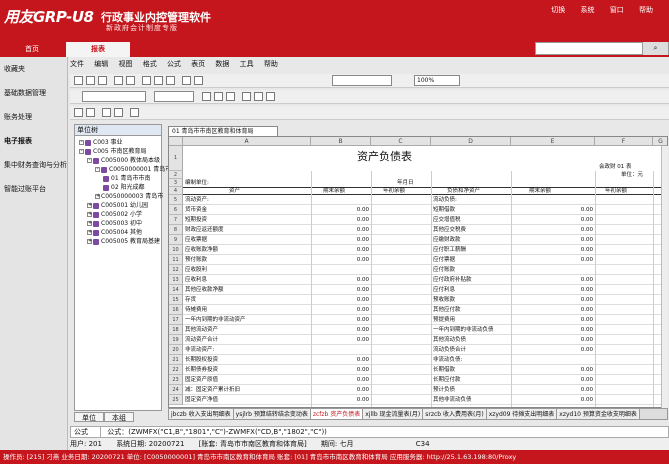 The image size is (669, 464). I want to click on table-cell: 流动资产合计, so click(247, 340).